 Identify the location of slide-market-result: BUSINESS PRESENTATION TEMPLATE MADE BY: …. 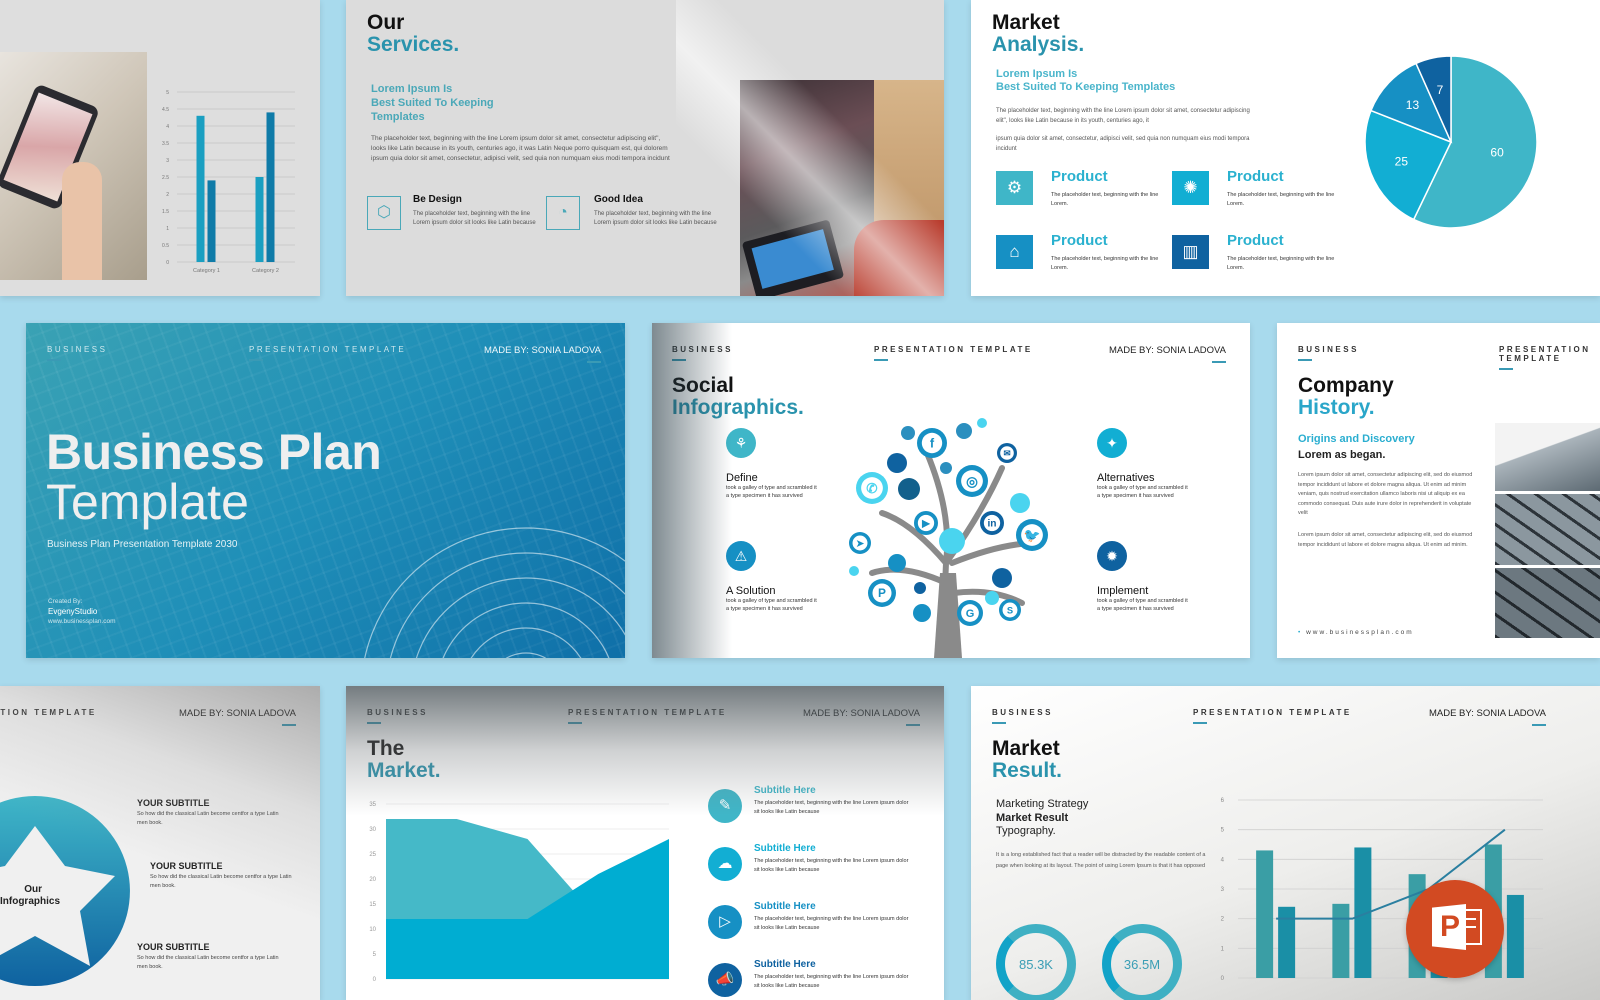
(1285, 843).